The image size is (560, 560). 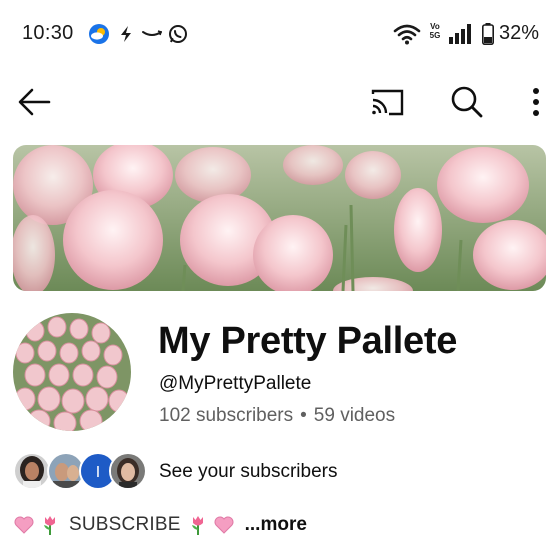 I want to click on more-options-button, so click(x=536, y=104).